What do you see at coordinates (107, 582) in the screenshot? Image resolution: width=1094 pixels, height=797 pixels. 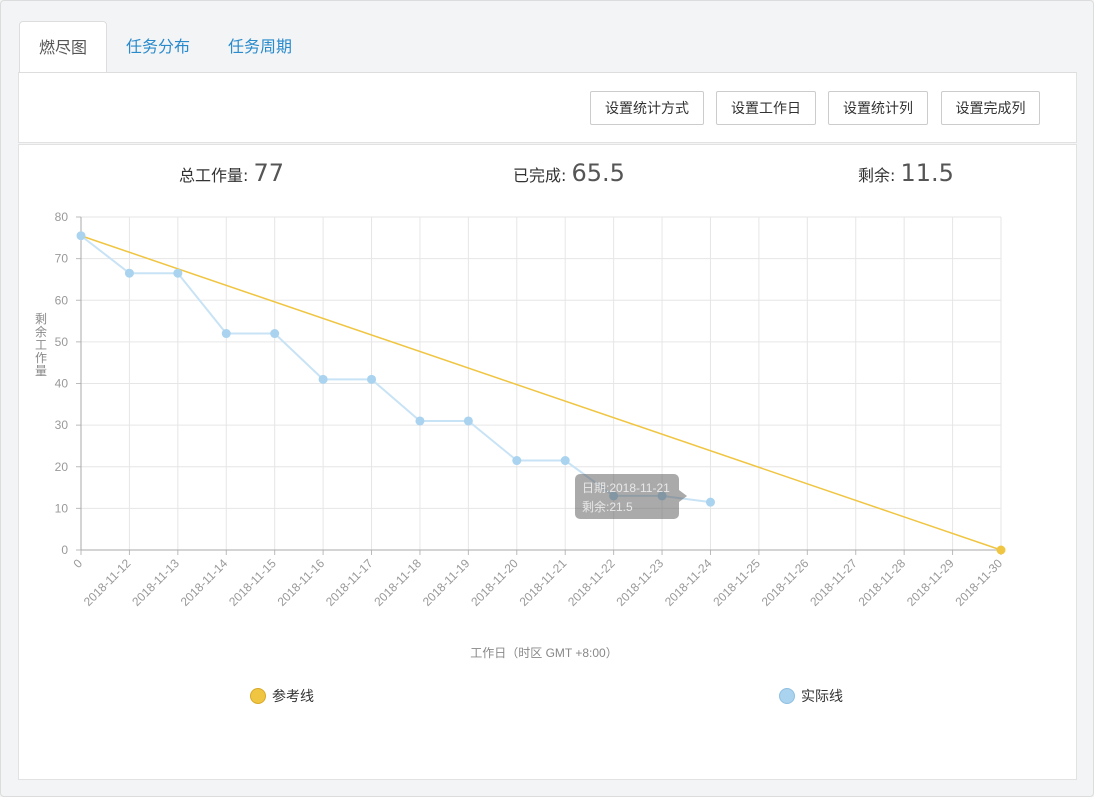 I see `x-tick-label: 2018-11-12` at bounding box center [107, 582].